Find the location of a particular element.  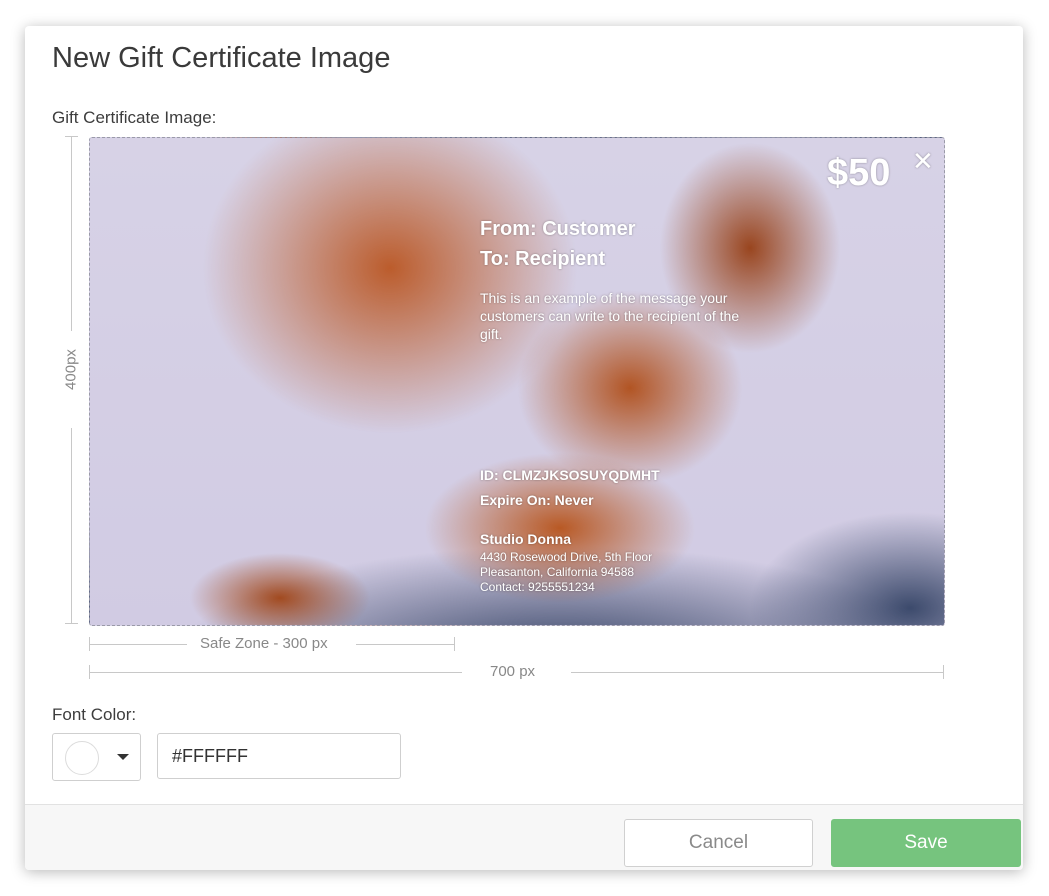

business-name: Studio Donna is located at coordinates (525, 539).